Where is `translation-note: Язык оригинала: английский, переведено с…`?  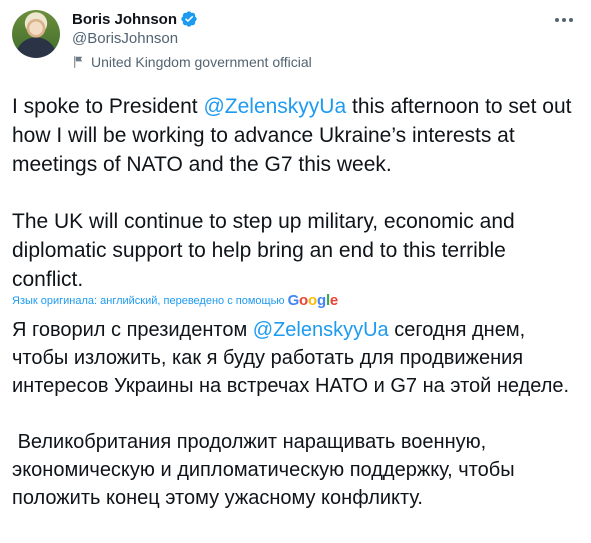
translation-note: Язык оригинала: английский, переведено с… is located at coordinates (175, 300).